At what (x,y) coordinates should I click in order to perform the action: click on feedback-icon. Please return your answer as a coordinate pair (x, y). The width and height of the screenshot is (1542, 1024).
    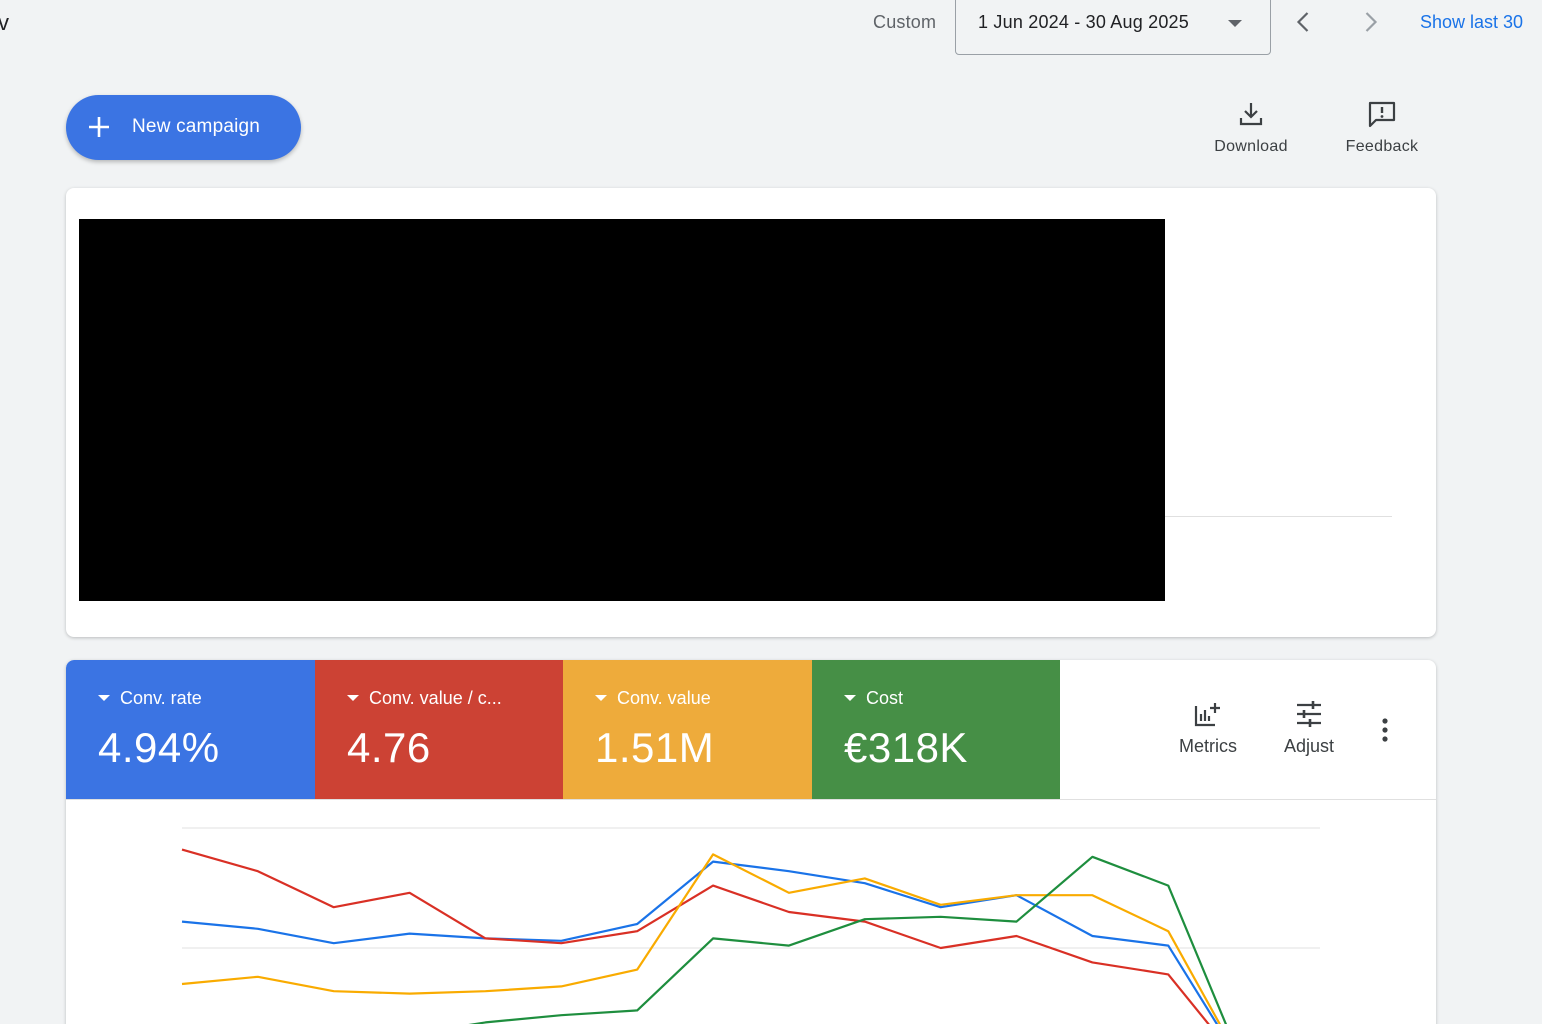
    Looking at the image, I should click on (1382, 114).